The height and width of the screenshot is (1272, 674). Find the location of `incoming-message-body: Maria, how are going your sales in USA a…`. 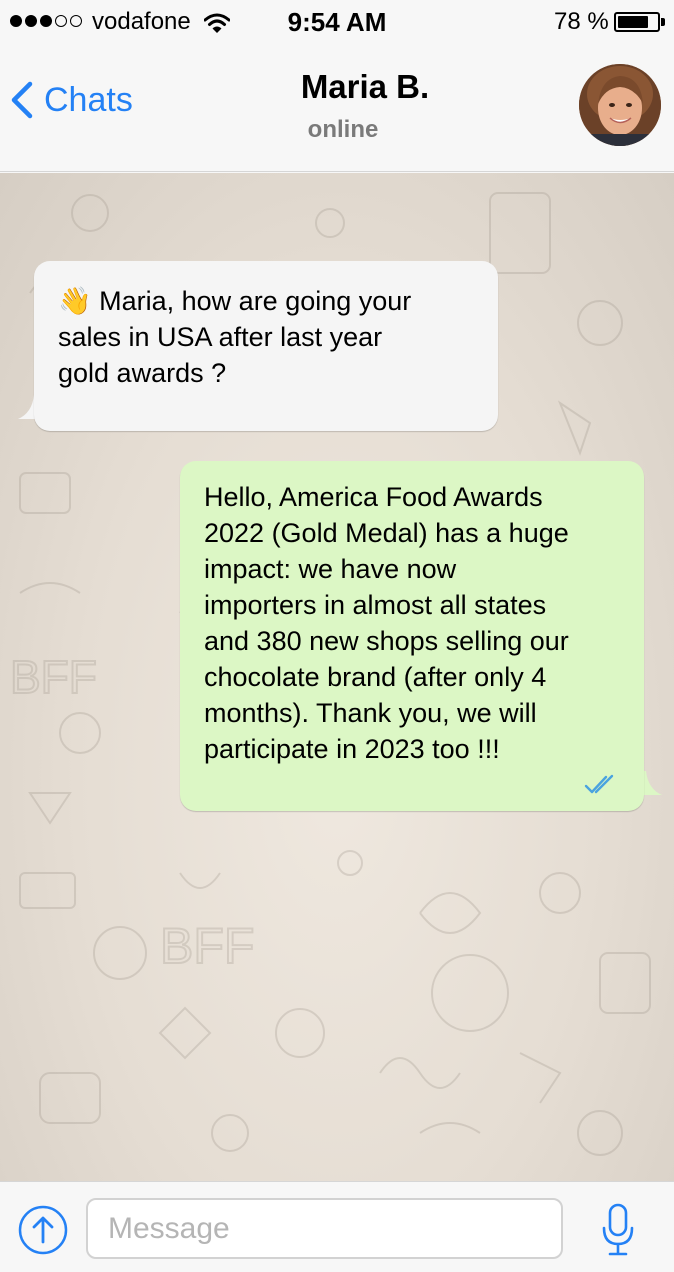

incoming-message-body: Maria, how are going your sales in USA a… is located at coordinates (235, 337).